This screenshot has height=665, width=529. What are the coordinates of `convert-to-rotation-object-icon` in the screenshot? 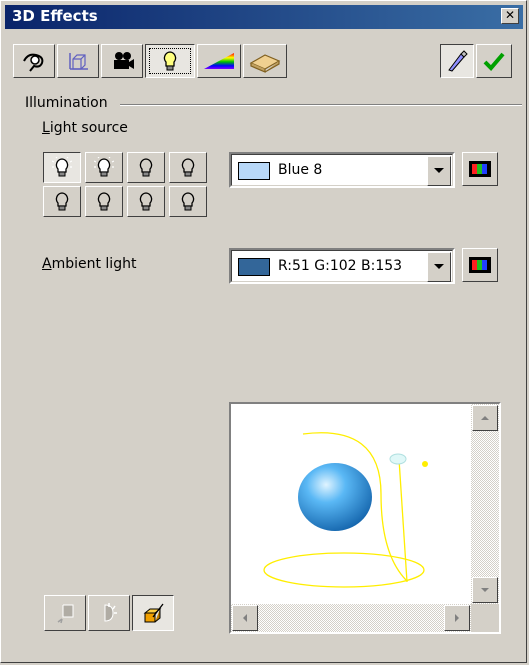 It's located at (110, 612).